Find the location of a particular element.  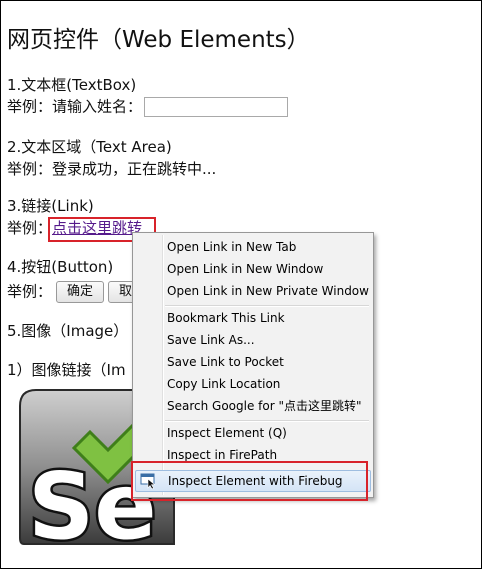

menu-save-to-pocket: Save Link to Pocket is located at coordinates (253, 362).